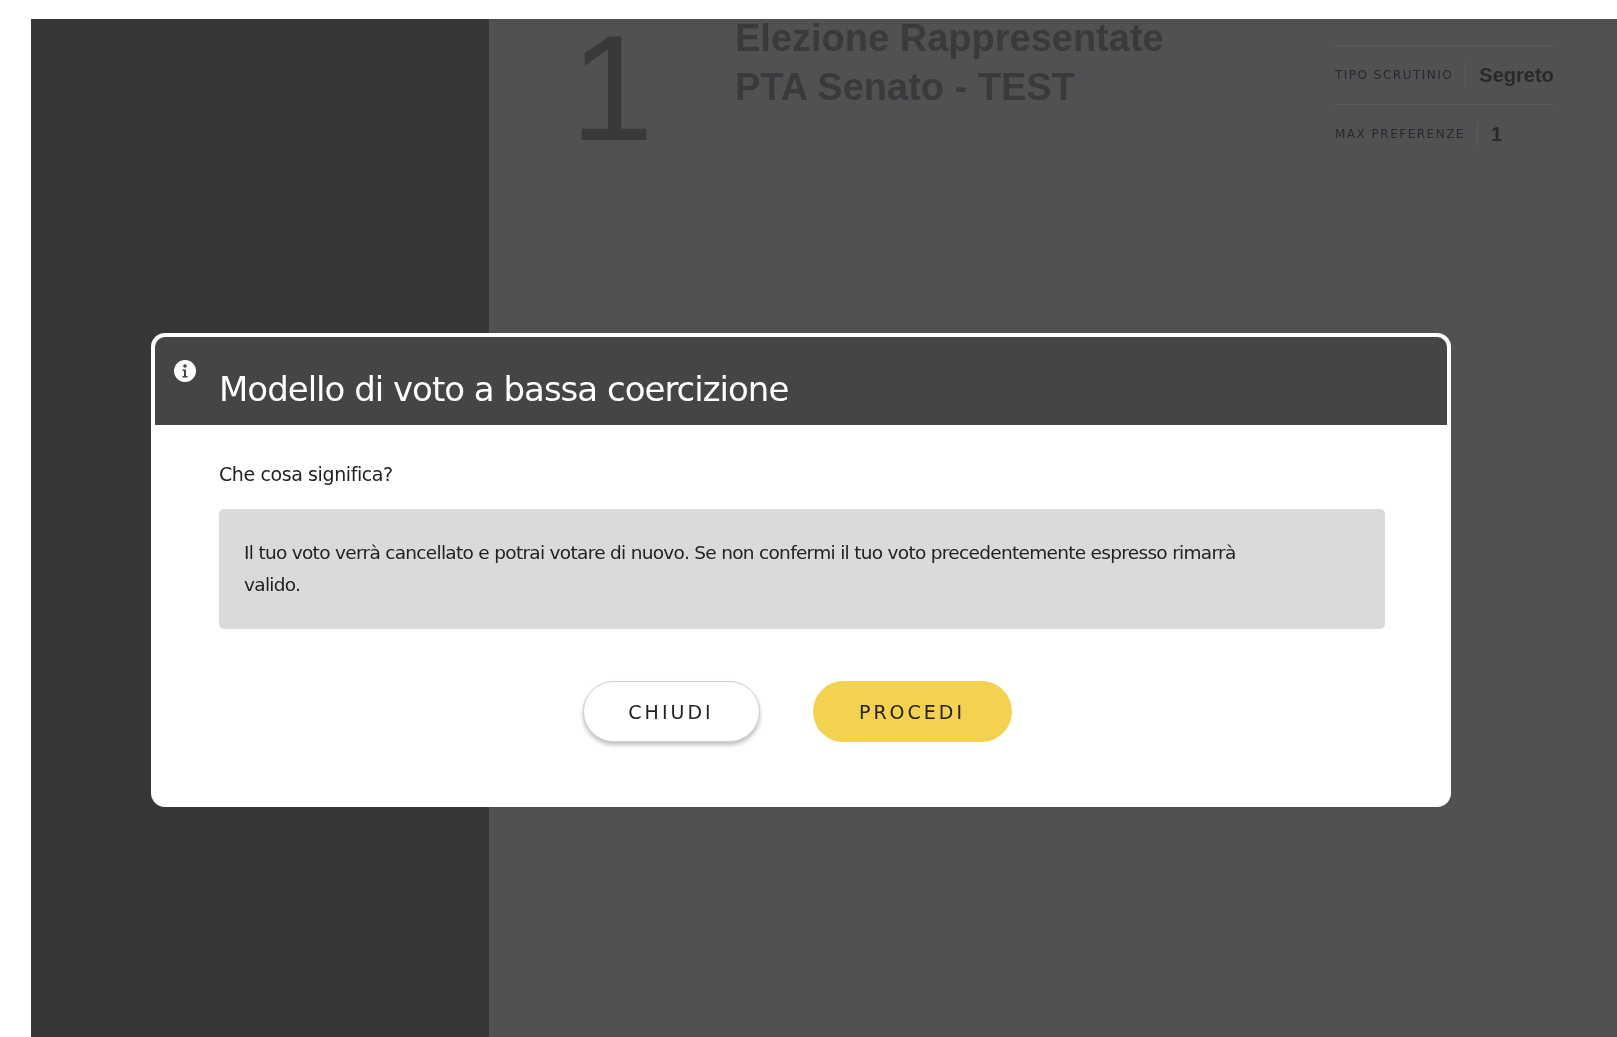 Image resolution: width=1617 pixels, height=1037 pixels. I want to click on info-icon, so click(185, 371).